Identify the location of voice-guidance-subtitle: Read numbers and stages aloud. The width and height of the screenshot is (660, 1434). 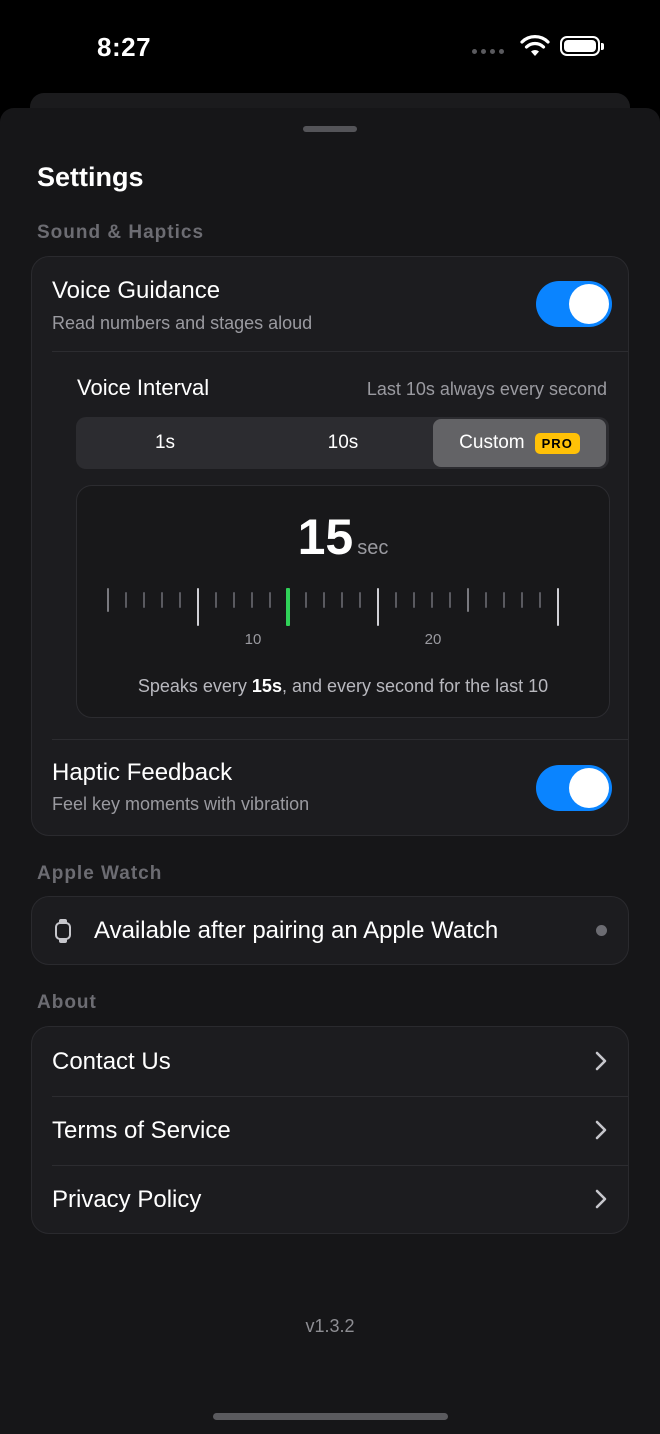
(182, 323).